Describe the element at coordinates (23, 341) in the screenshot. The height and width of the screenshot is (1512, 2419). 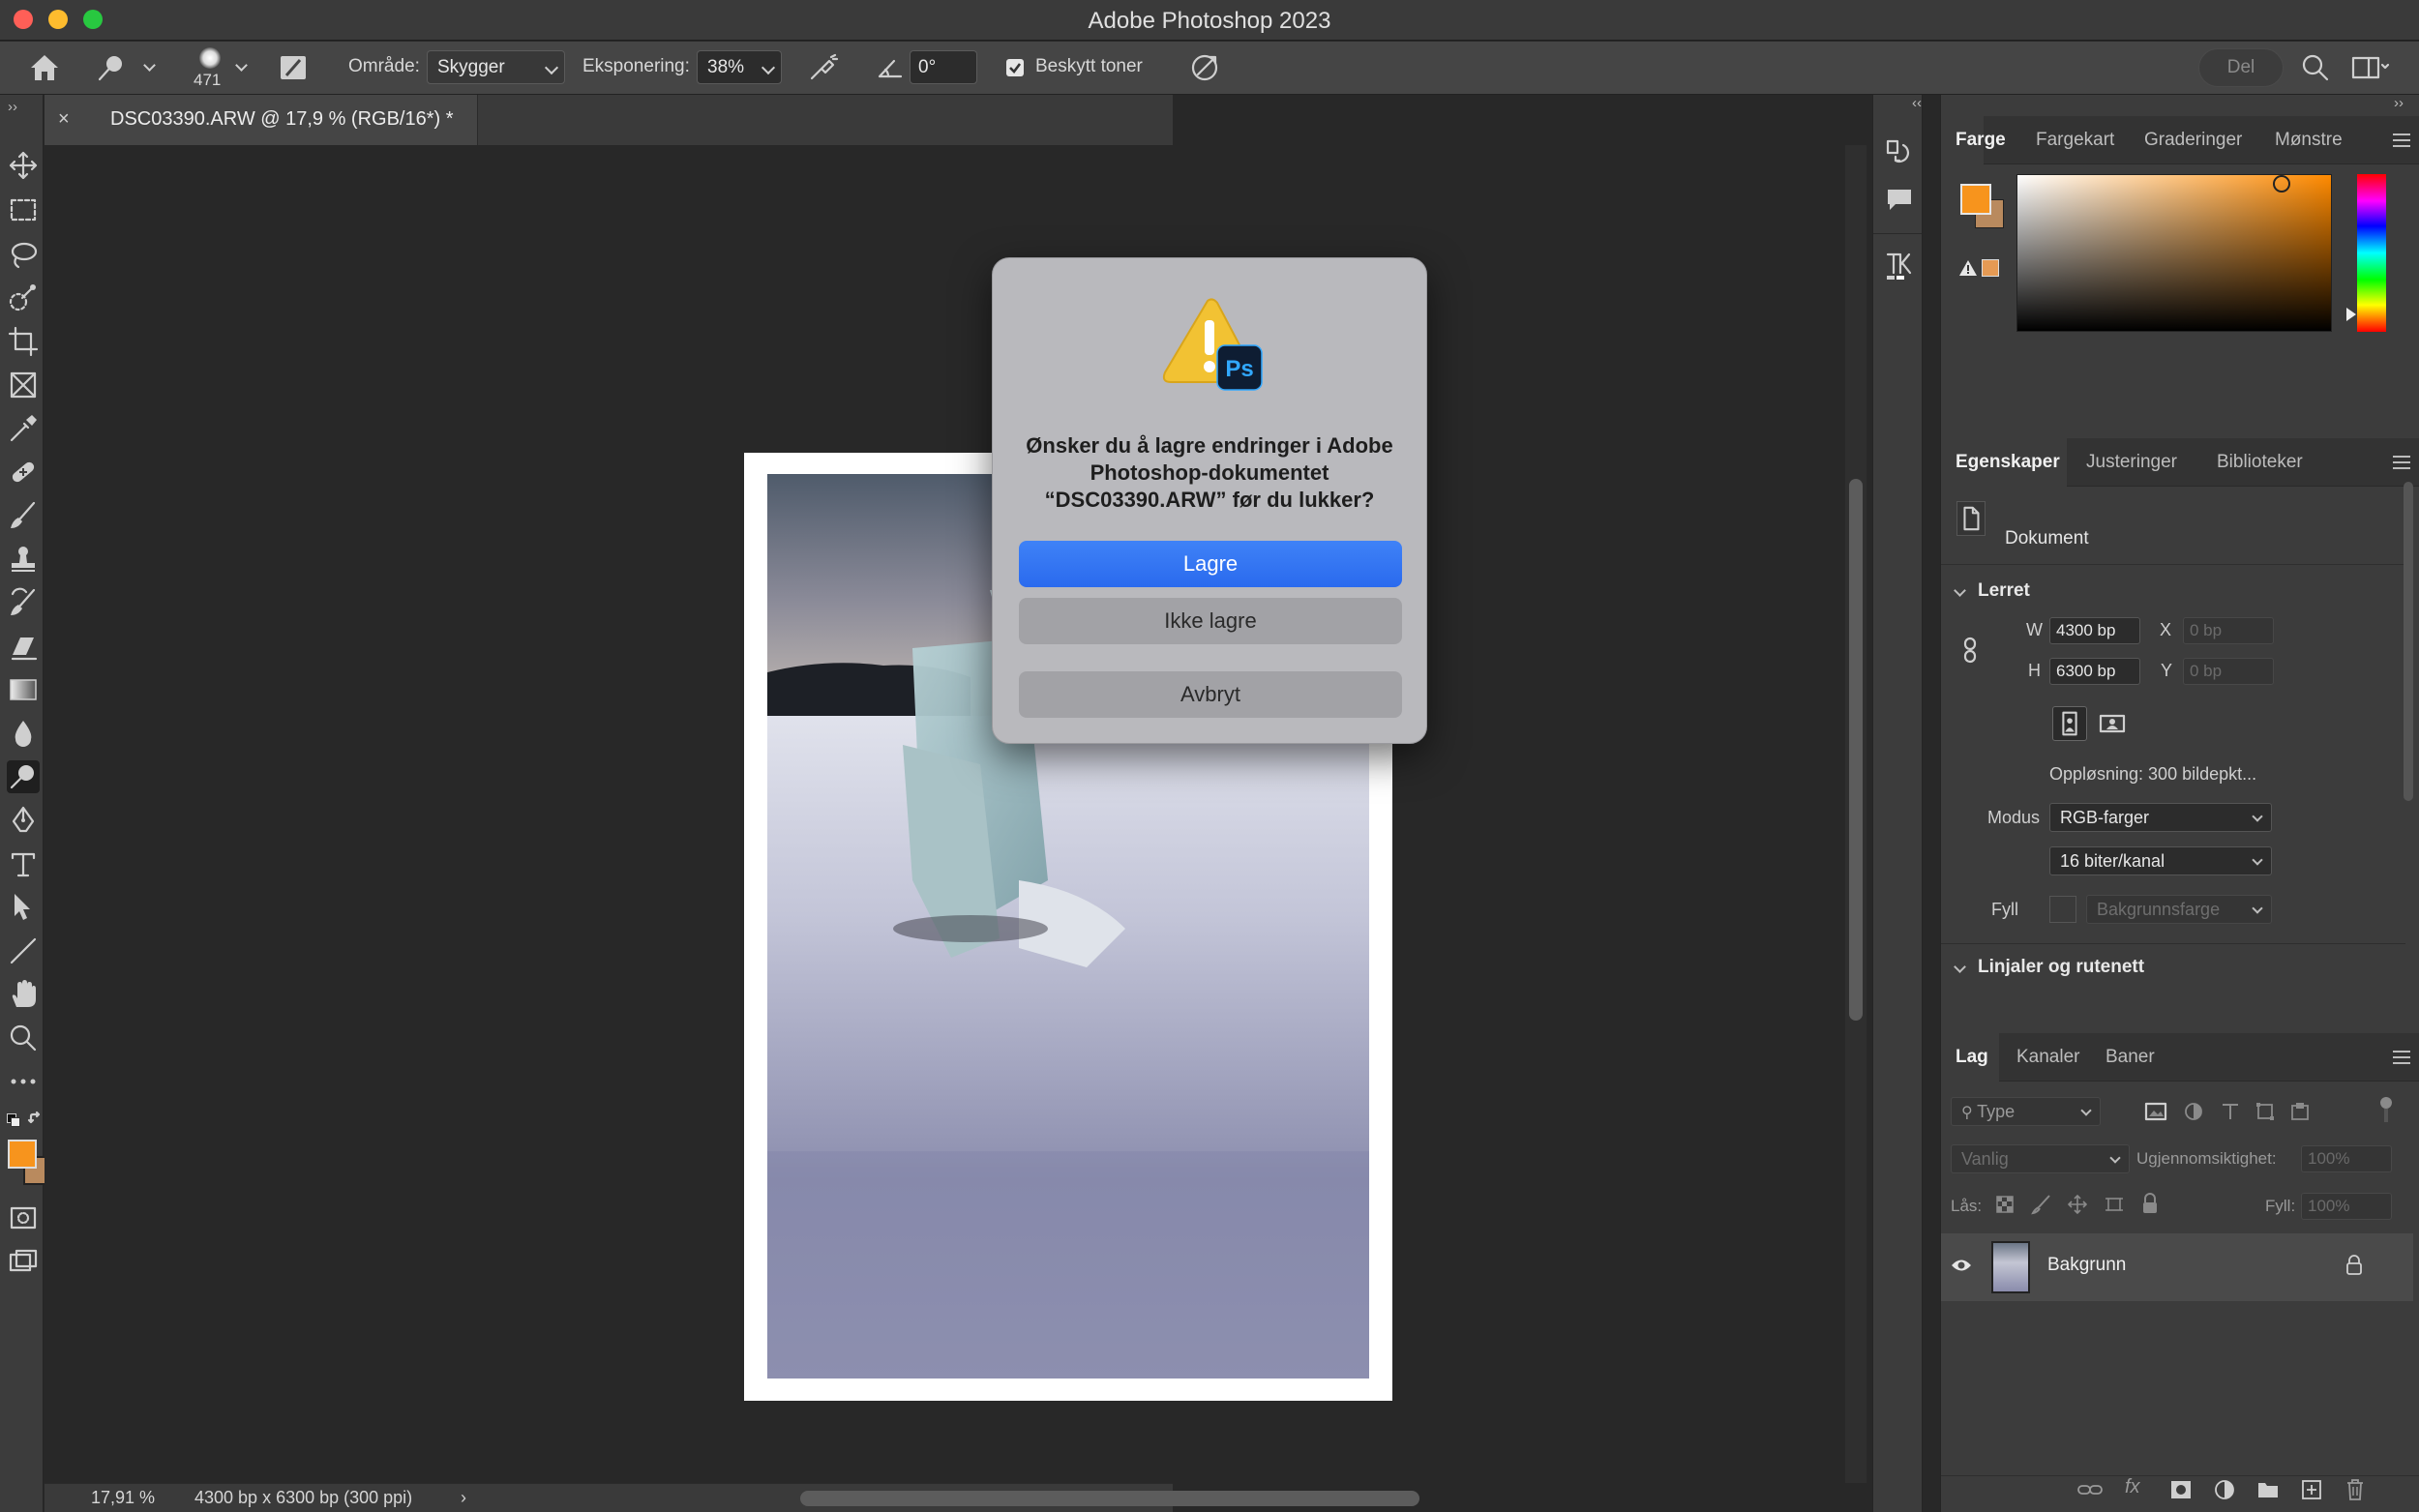
I see `crop-tool-icon` at that location.